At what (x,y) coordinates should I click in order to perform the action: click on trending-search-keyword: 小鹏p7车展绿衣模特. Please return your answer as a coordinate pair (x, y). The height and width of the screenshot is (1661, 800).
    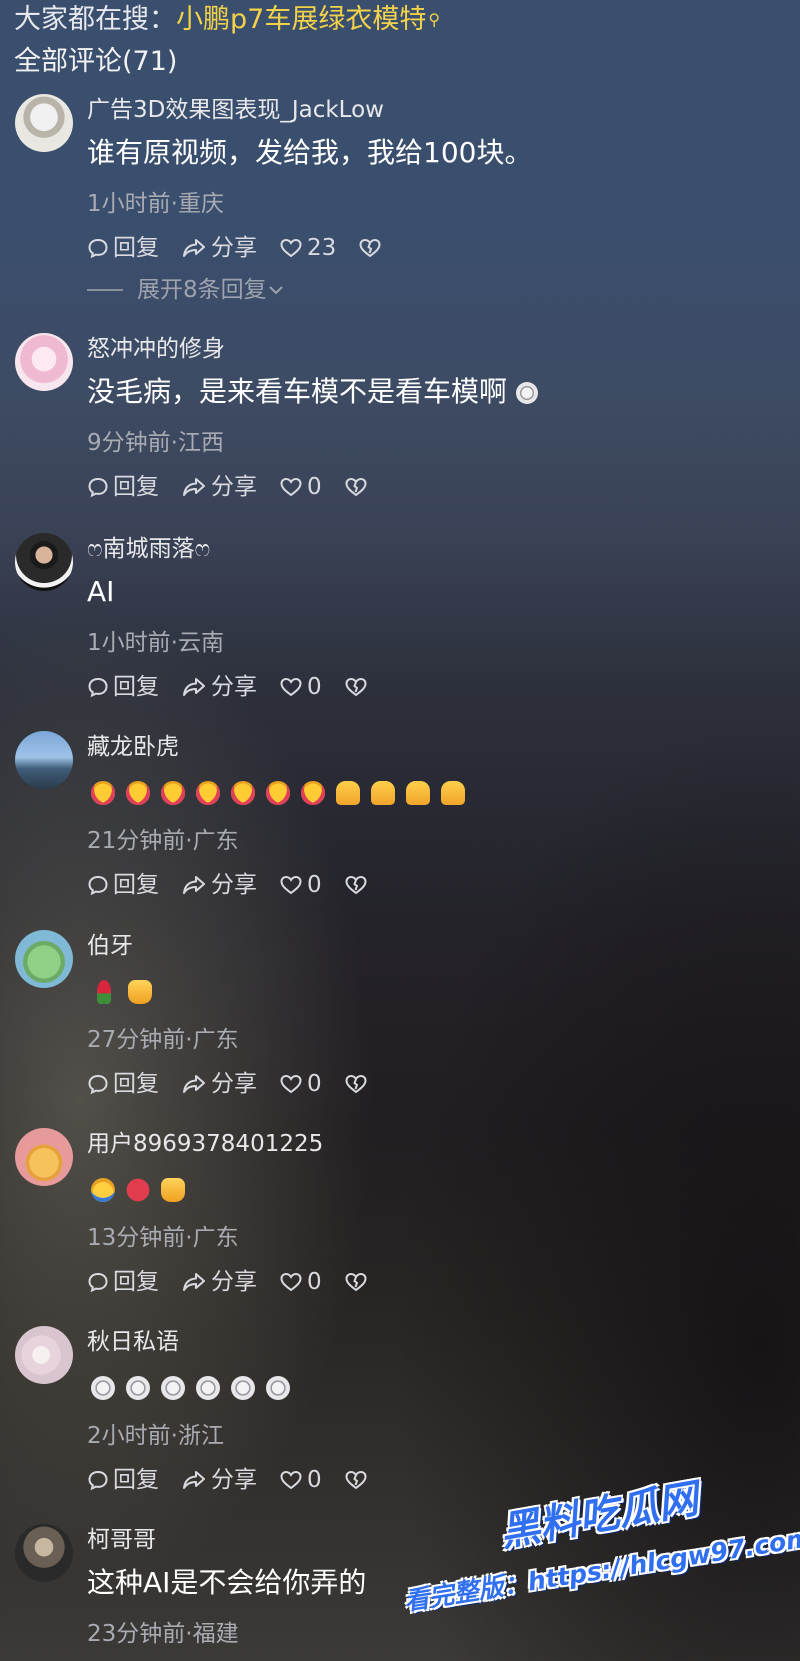
    Looking at the image, I should click on (301, 19).